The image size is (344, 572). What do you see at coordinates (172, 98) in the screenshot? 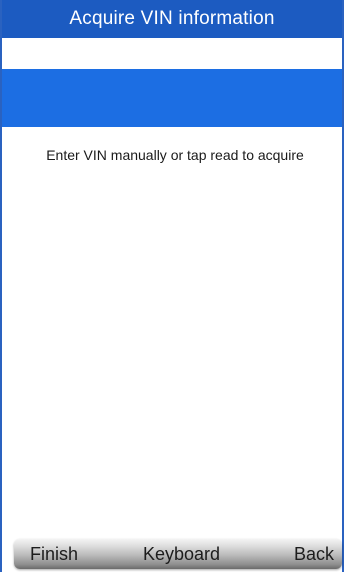
I see `vin-display-band` at bounding box center [172, 98].